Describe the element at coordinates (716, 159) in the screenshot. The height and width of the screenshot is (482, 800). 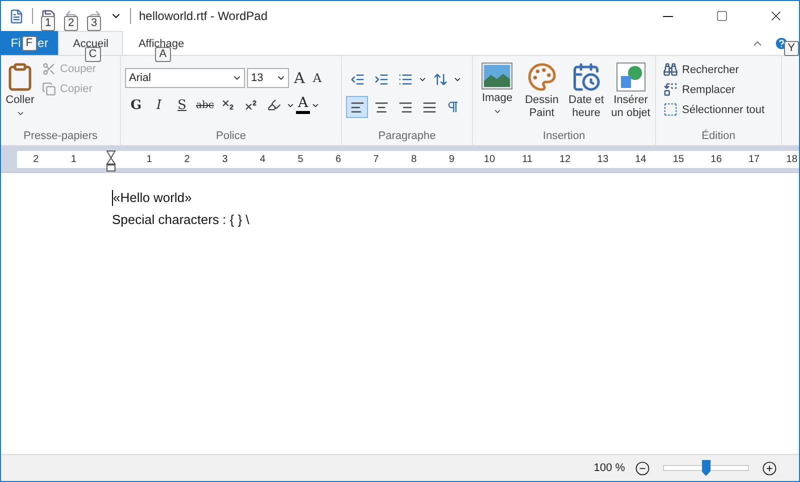
I see `ruler-number: 16` at that location.